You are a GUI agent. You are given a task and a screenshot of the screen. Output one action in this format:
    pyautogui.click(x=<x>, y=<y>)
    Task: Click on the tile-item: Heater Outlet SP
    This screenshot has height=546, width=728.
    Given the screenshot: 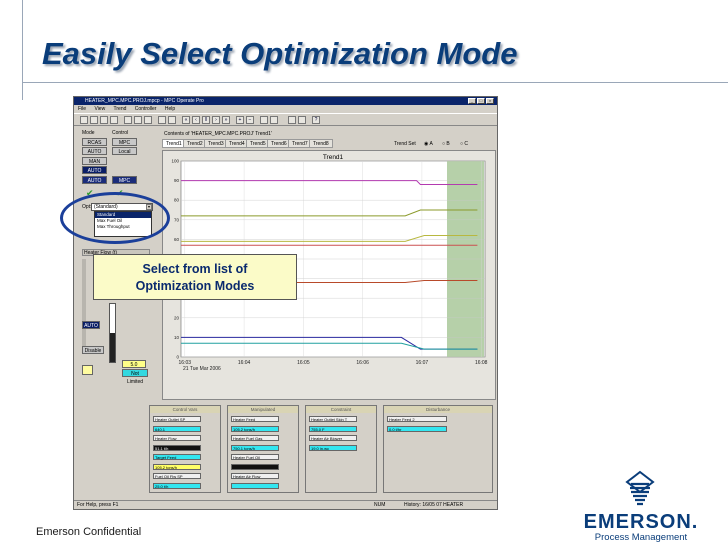 What is the action you would take?
    pyautogui.click(x=177, y=419)
    